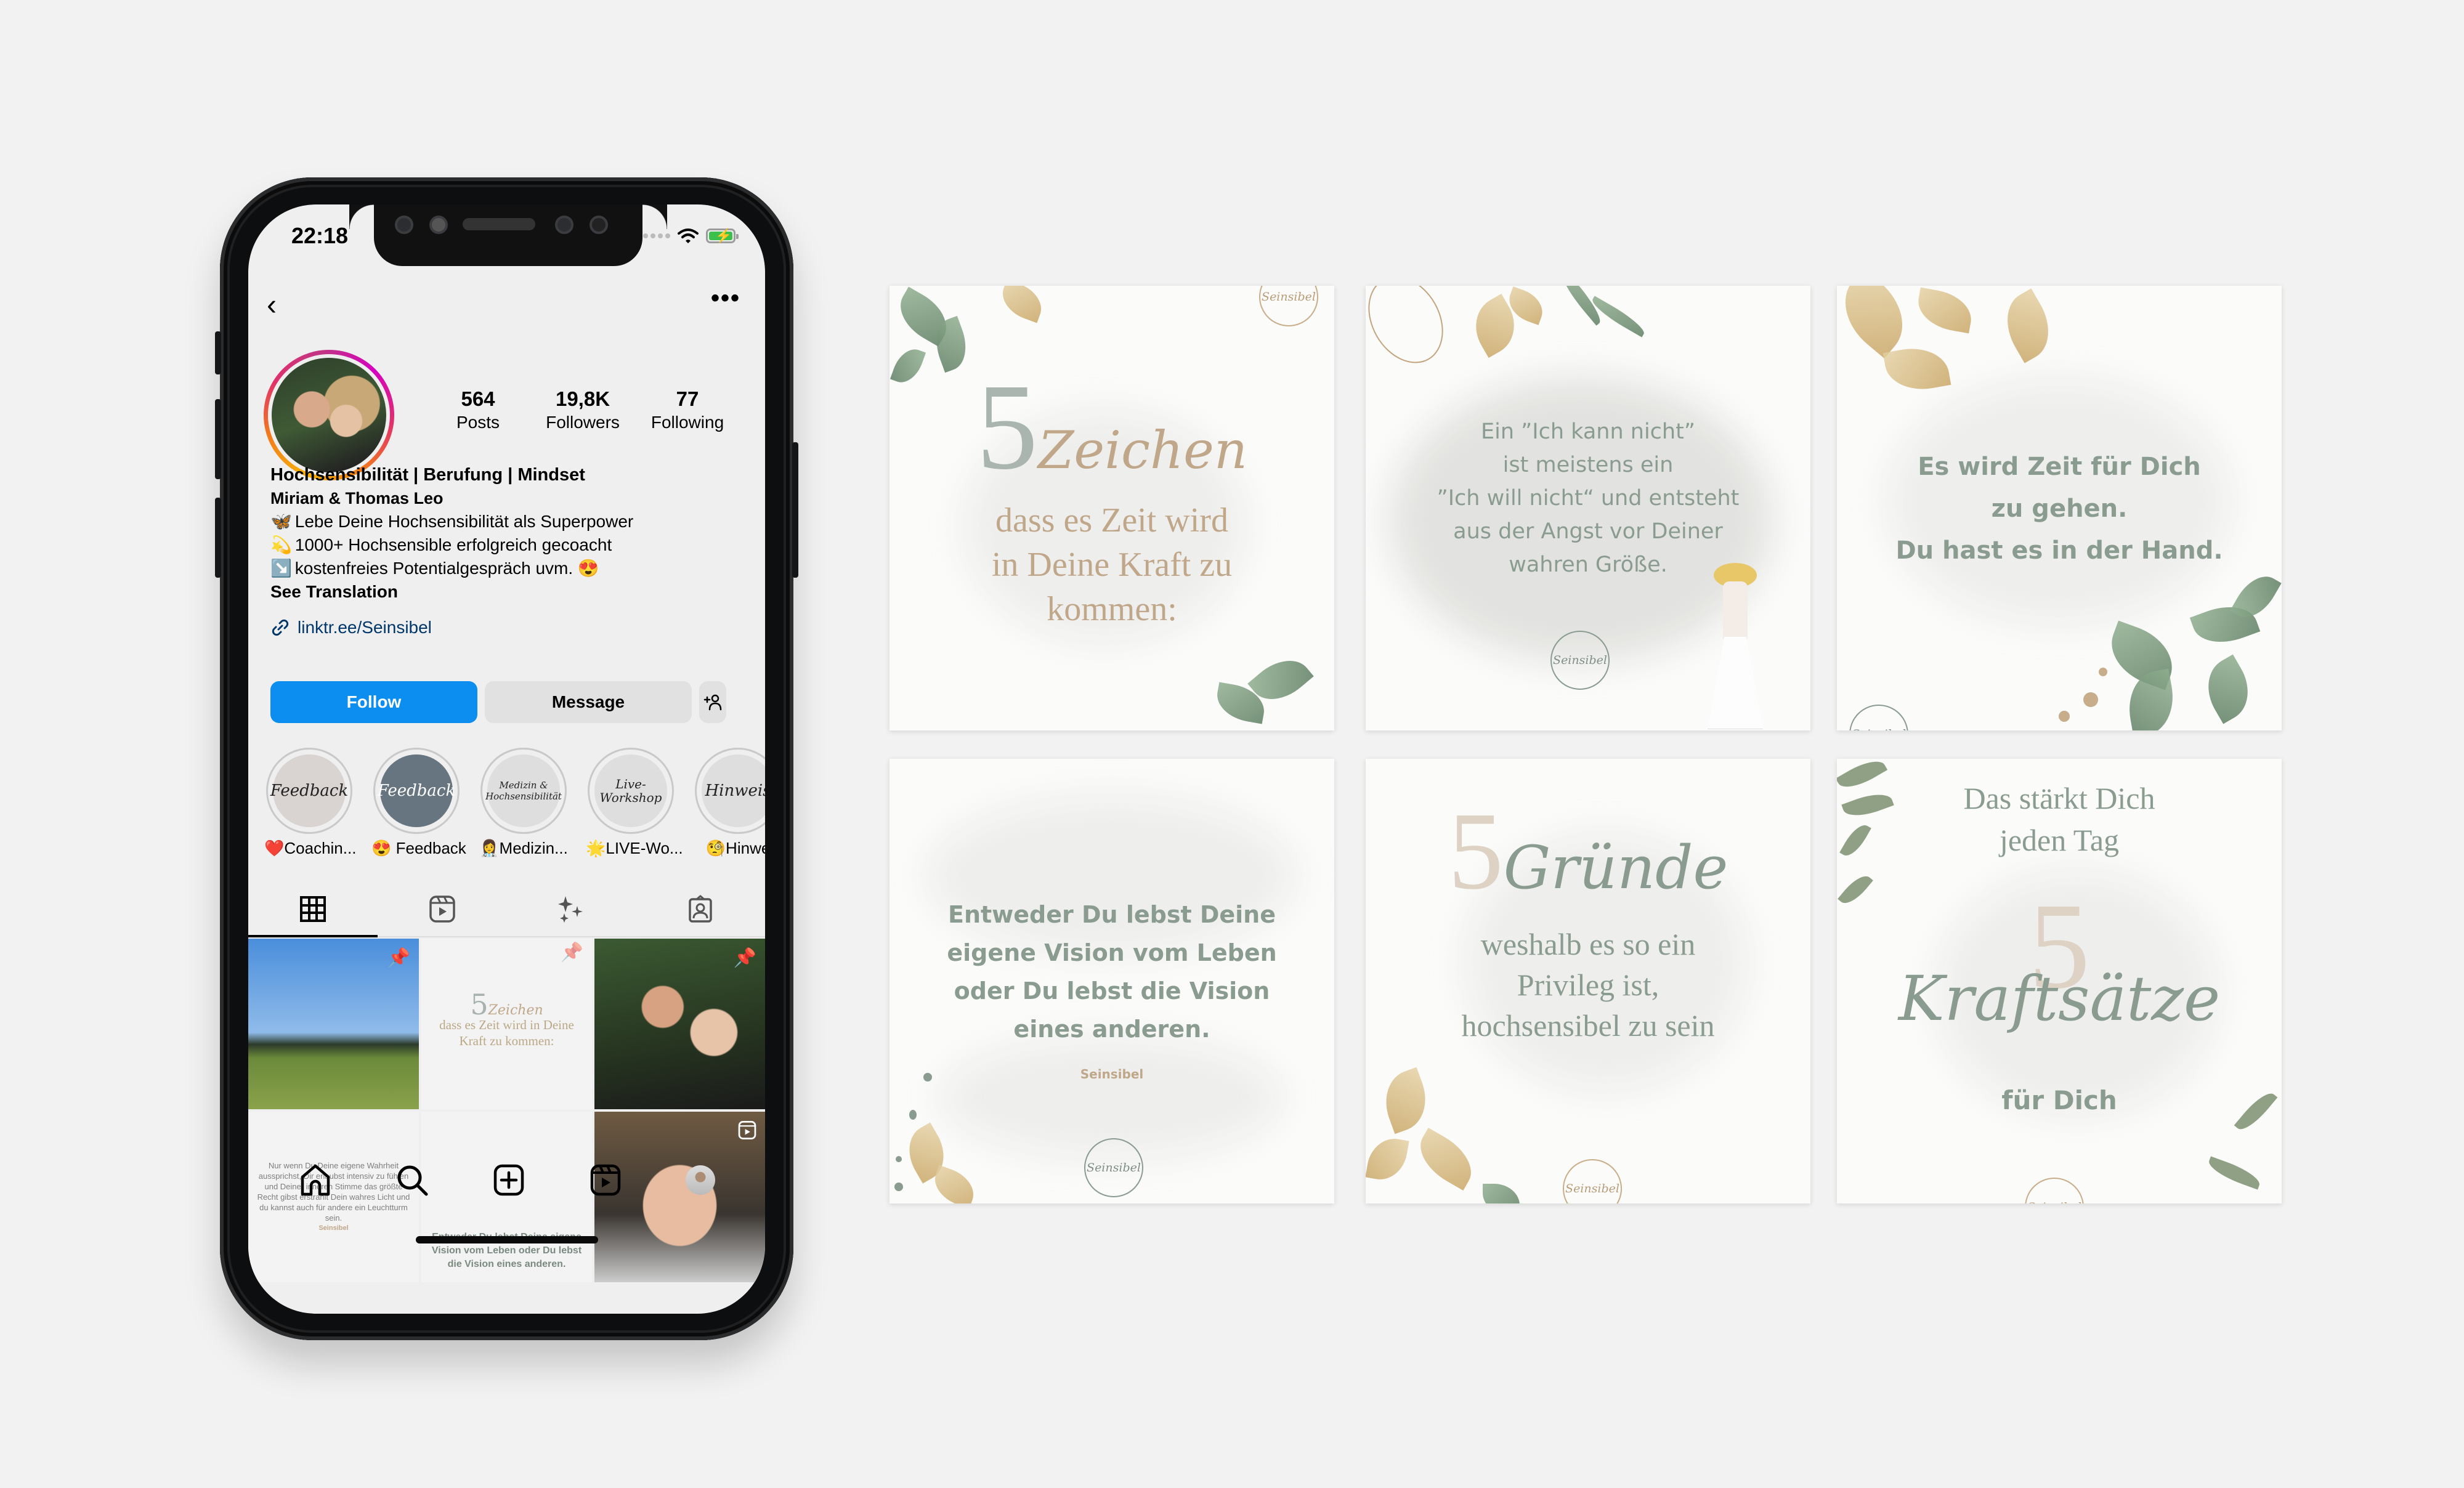  I want to click on tab-posts-grid, so click(313, 909).